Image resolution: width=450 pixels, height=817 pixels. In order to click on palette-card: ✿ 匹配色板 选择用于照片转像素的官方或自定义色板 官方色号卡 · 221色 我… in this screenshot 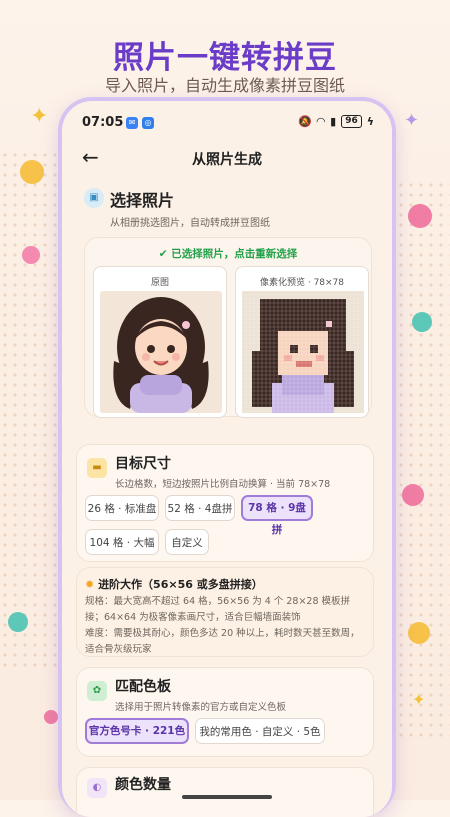, I will do `click(225, 712)`.